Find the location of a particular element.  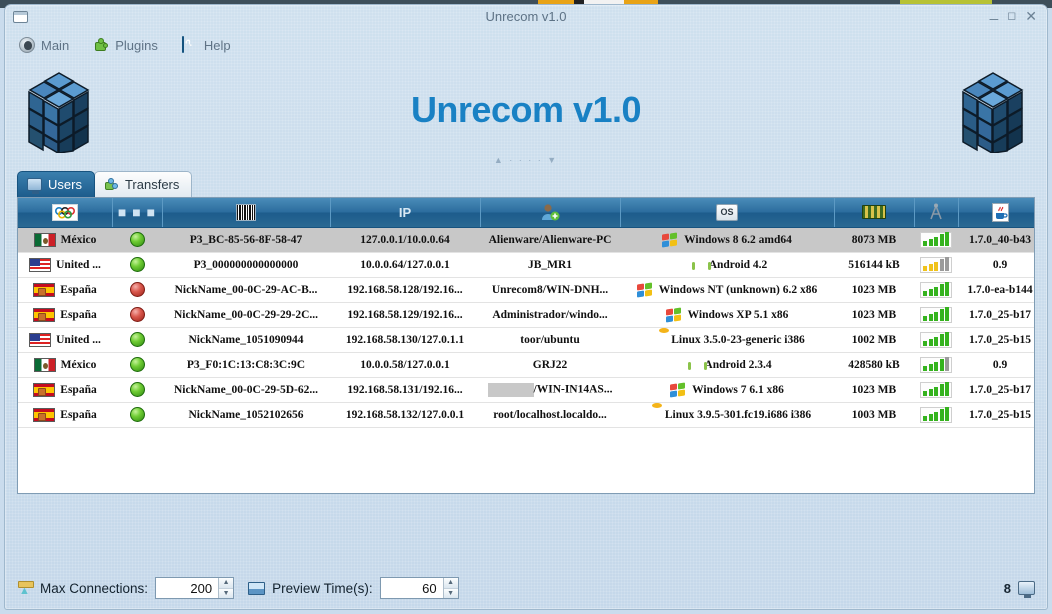

menu-item-plugins: Plugins is located at coordinates (125, 45).